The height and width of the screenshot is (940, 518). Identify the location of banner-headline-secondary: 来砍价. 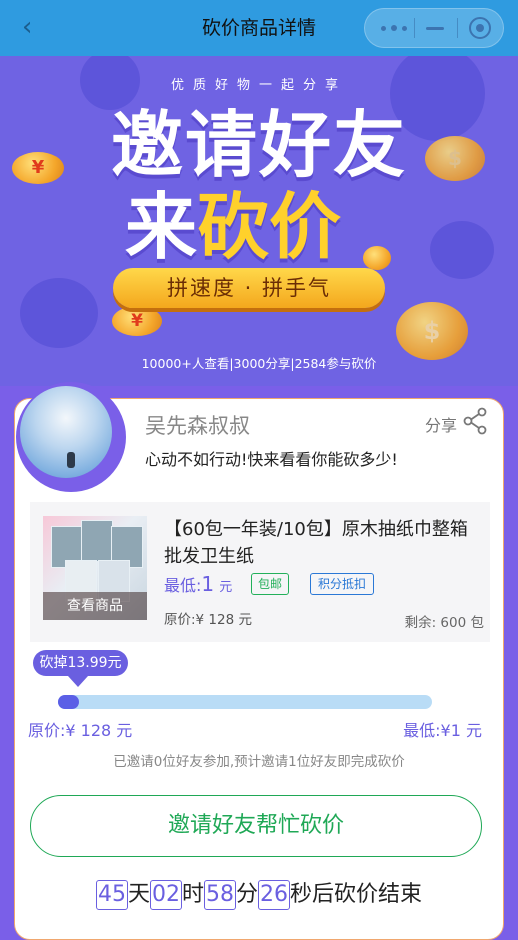
(233, 227).